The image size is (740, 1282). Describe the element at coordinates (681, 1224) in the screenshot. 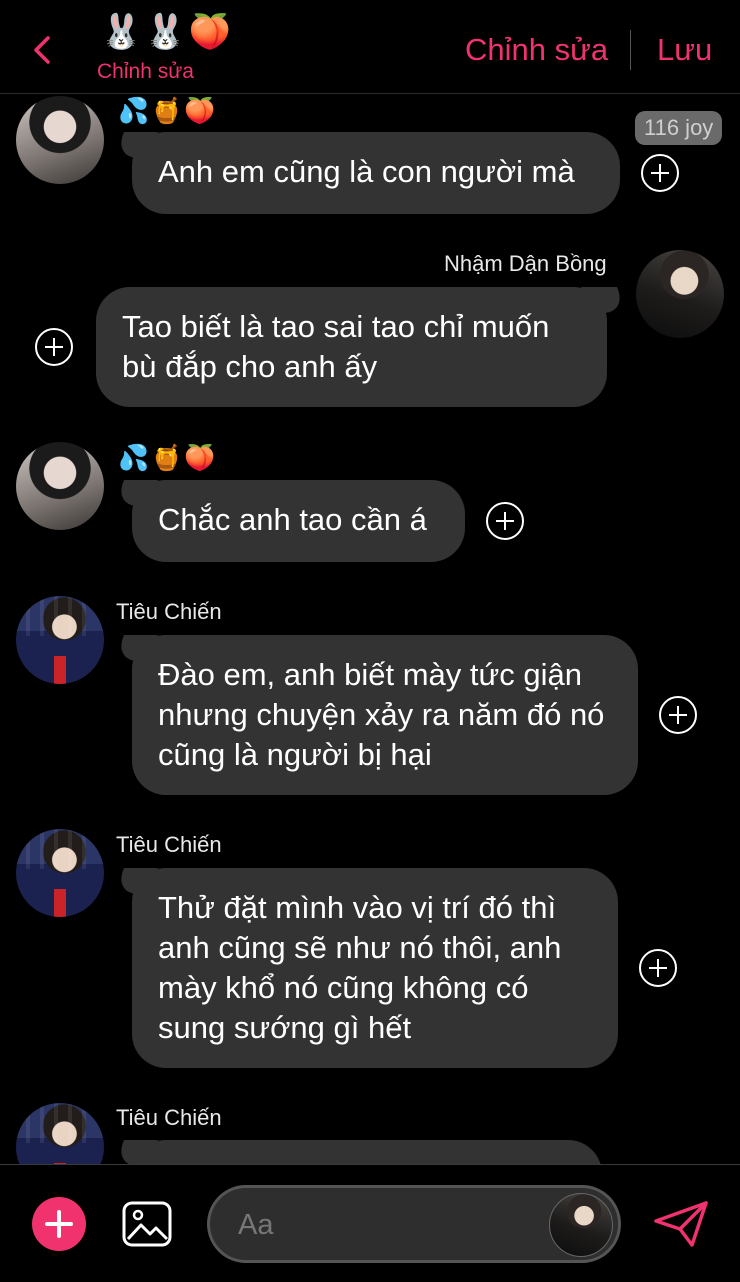

I see `send-icon` at that location.